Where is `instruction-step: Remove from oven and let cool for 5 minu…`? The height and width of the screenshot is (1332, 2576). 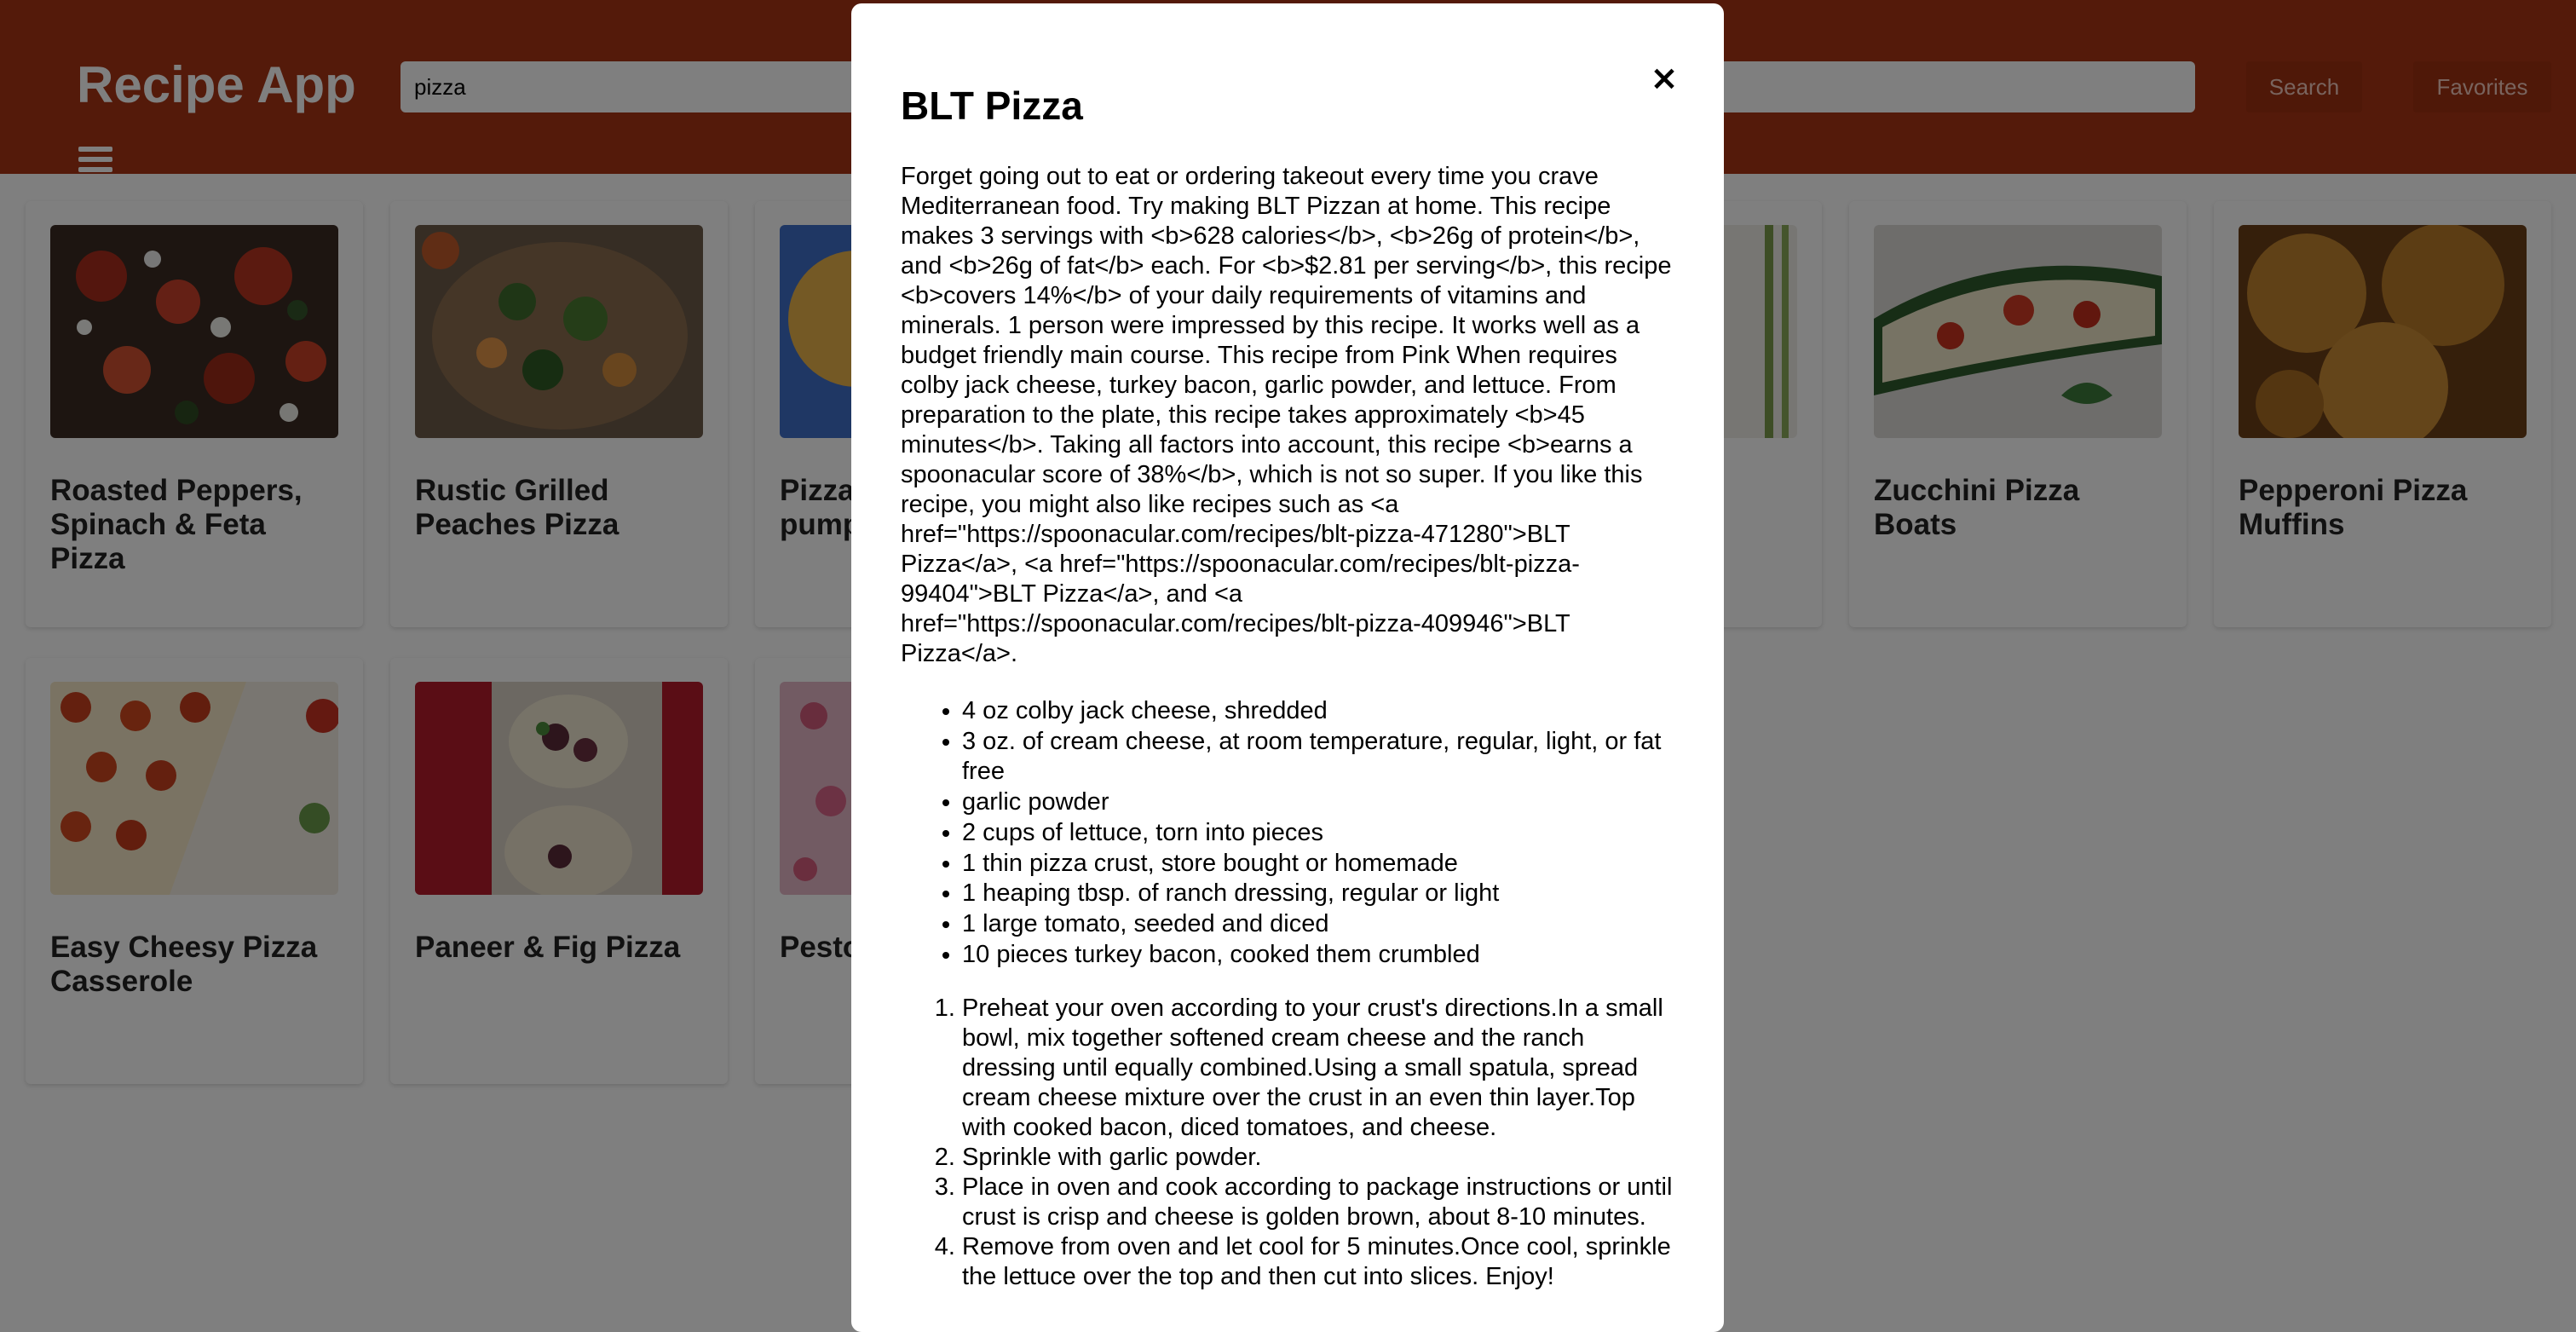
instruction-step: Remove from oven and let cool for 5 minu… is located at coordinates (1319, 1262).